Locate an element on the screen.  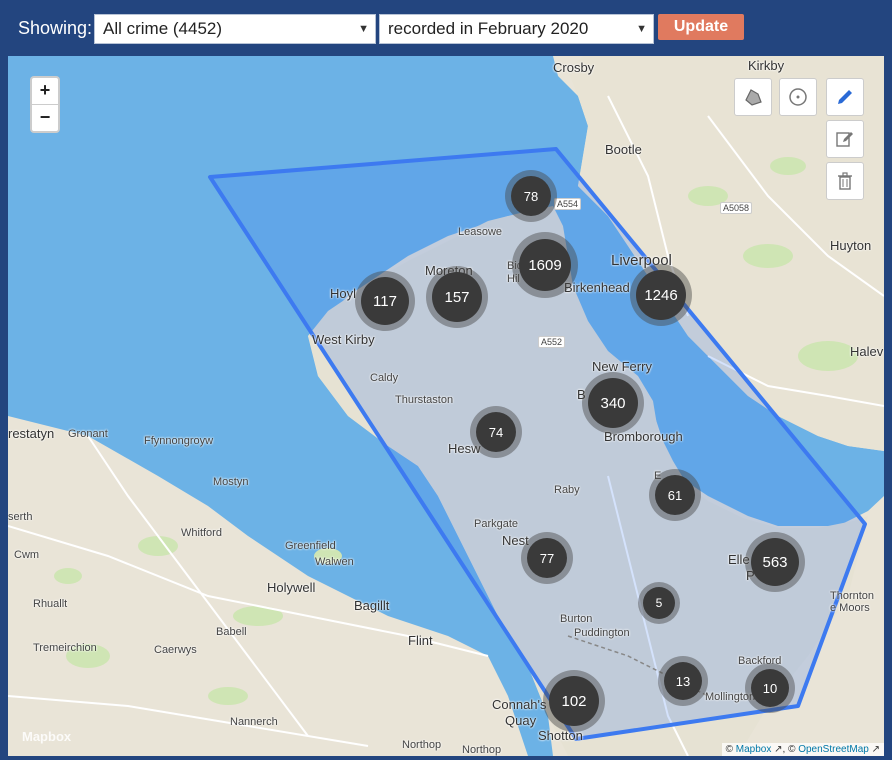
place-label-hoylake: Hoyl is located at coordinates (343, 293).